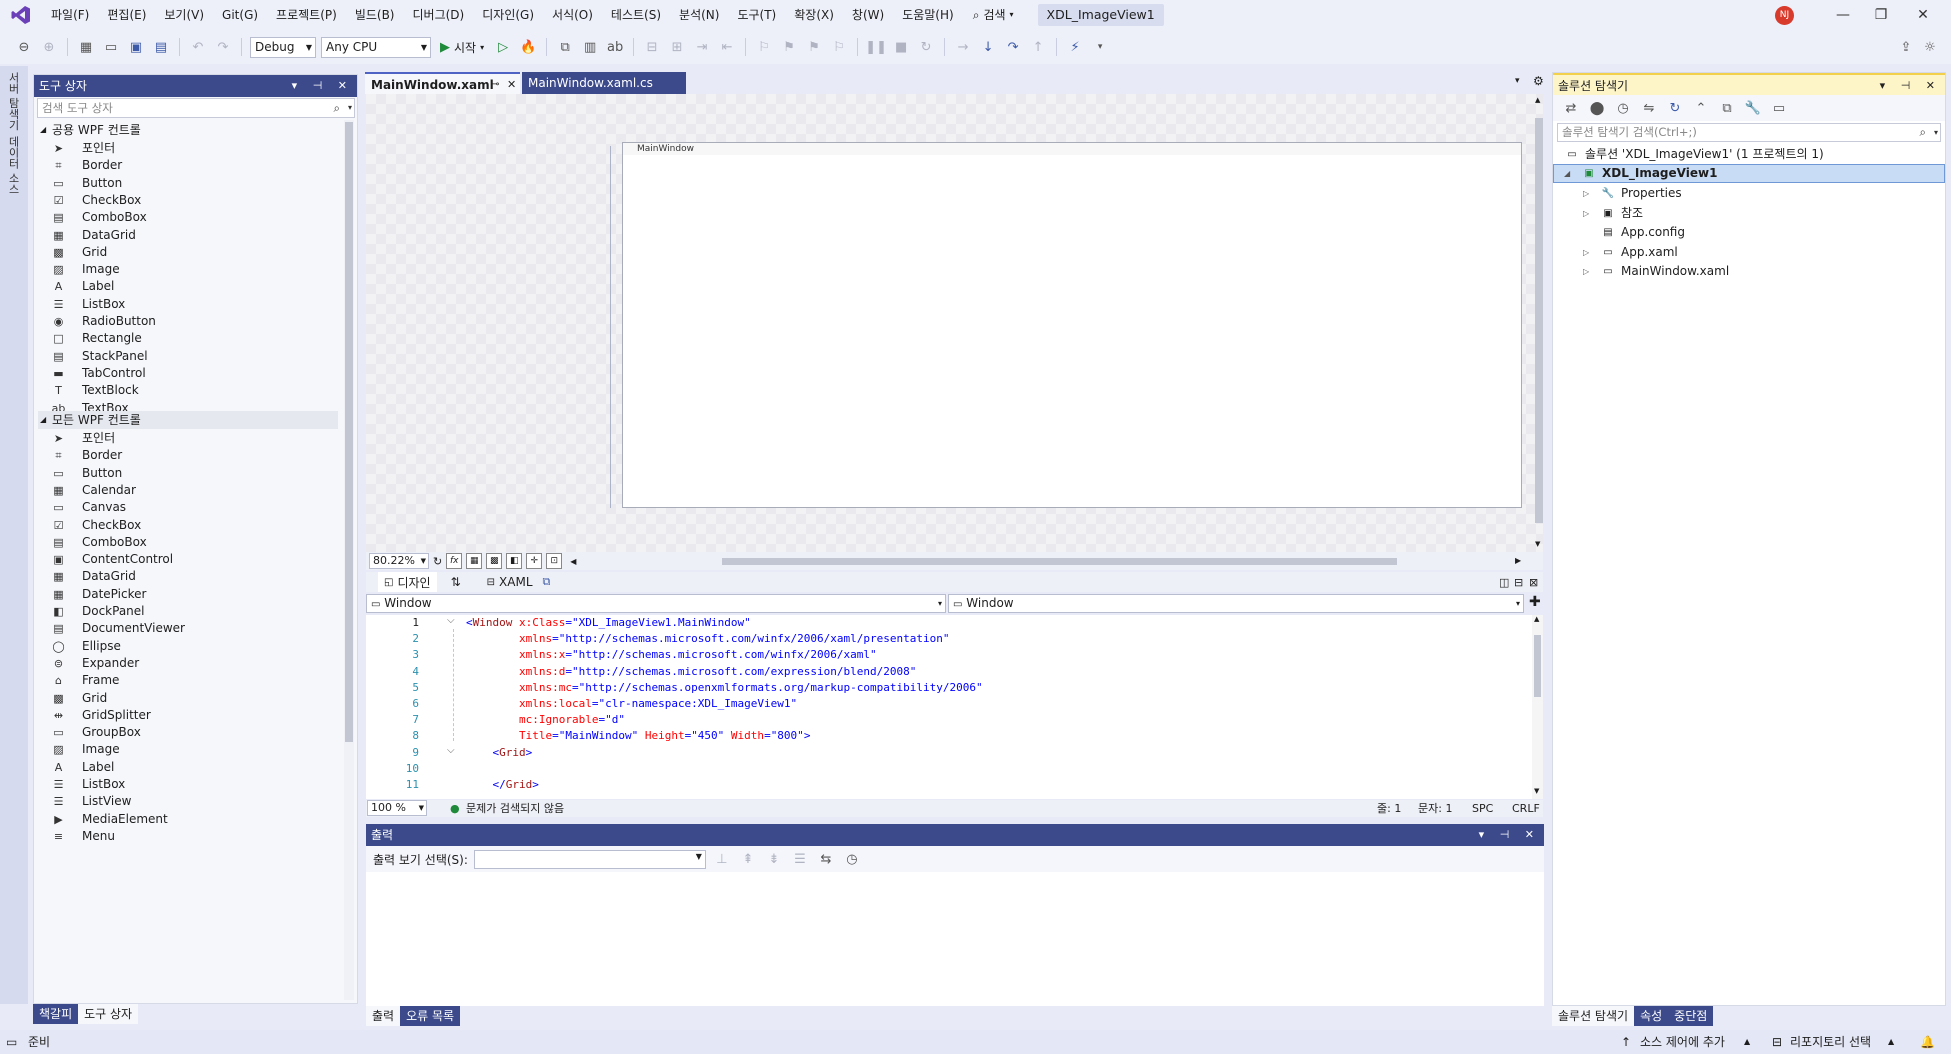  What do you see at coordinates (702, 47) in the screenshot?
I see `indent-icon: ⇥` at bounding box center [702, 47].